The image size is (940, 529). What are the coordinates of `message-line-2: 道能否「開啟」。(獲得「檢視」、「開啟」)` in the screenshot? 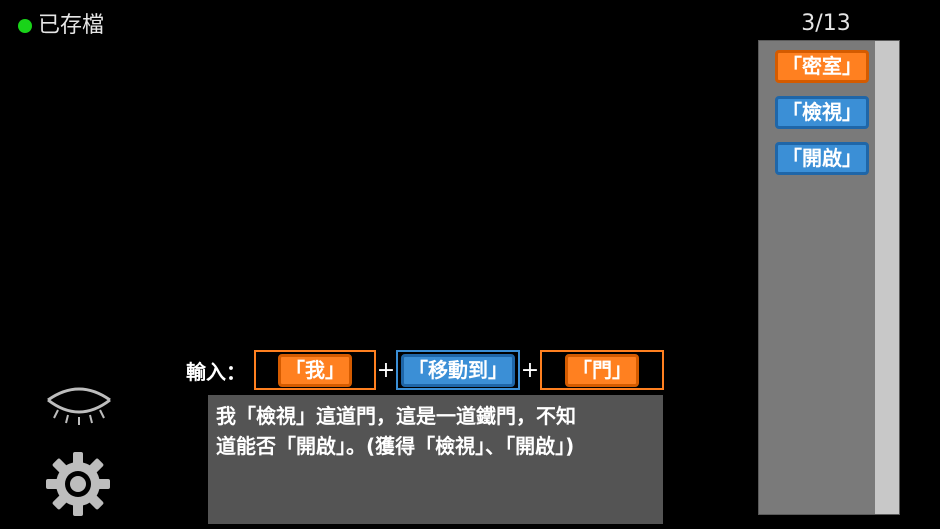 It's located at (395, 446).